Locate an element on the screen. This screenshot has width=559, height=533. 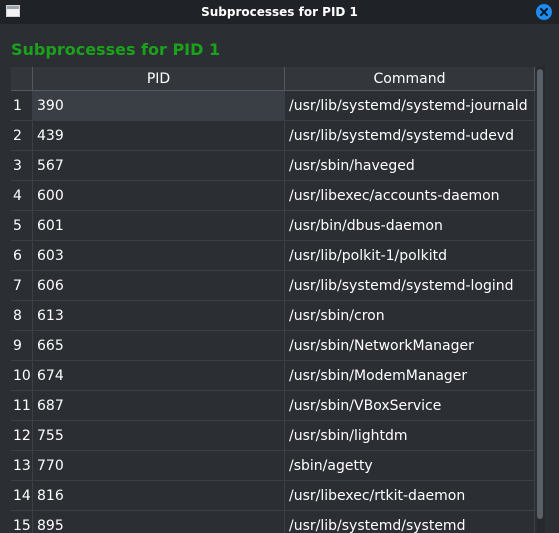
column-header-pid: PID is located at coordinates (159, 78).